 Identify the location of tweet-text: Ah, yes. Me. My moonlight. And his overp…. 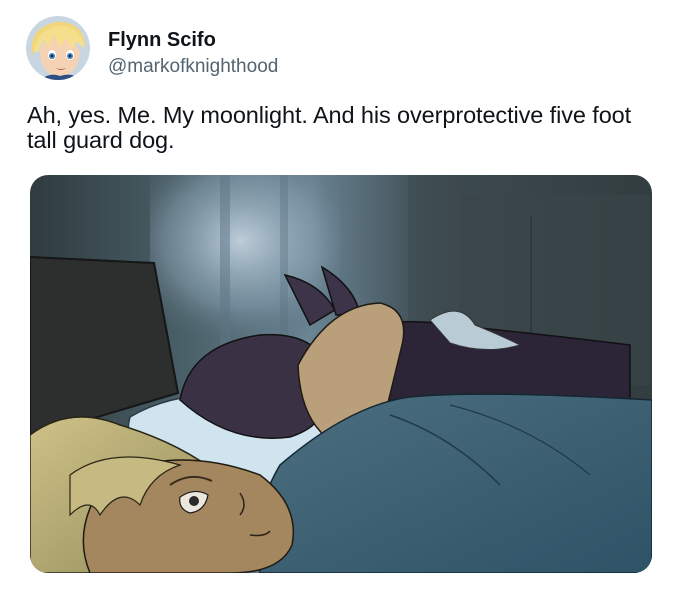
(329, 127).